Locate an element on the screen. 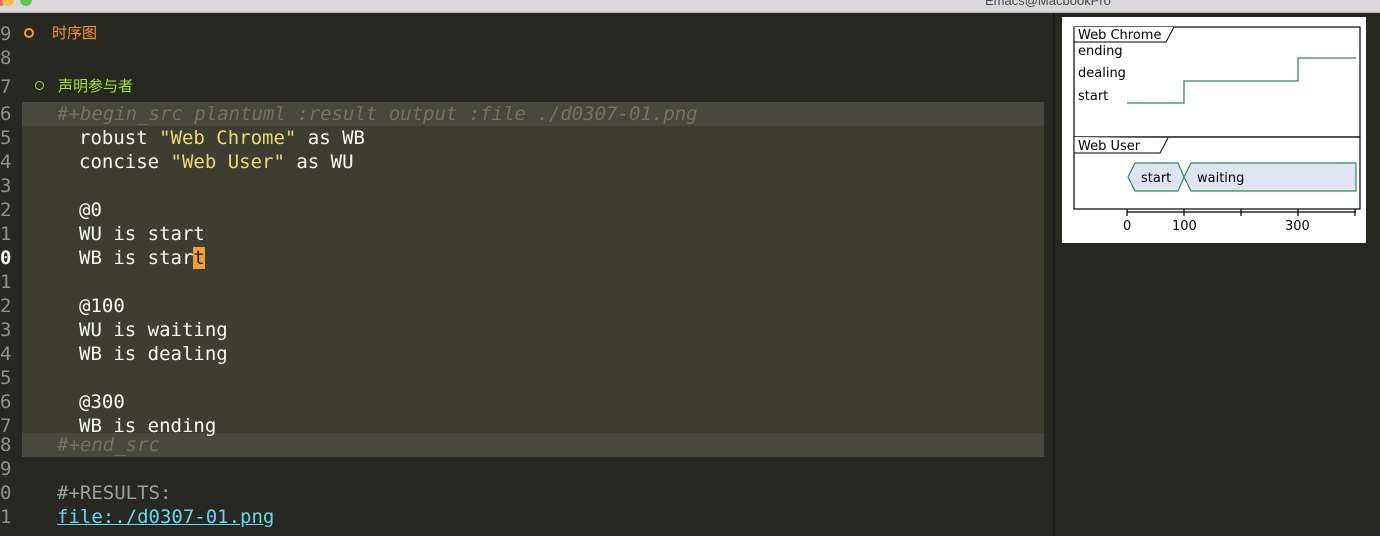 This screenshot has height=536, width=1380. text-cursor: t is located at coordinates (199, 258).